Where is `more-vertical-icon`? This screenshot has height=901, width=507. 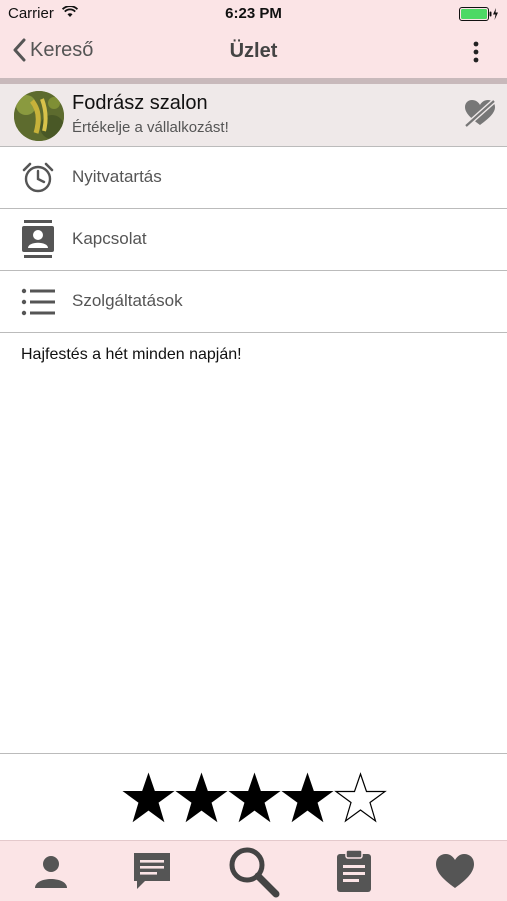 more-vertical-icon is located at coordinates (476, 52).